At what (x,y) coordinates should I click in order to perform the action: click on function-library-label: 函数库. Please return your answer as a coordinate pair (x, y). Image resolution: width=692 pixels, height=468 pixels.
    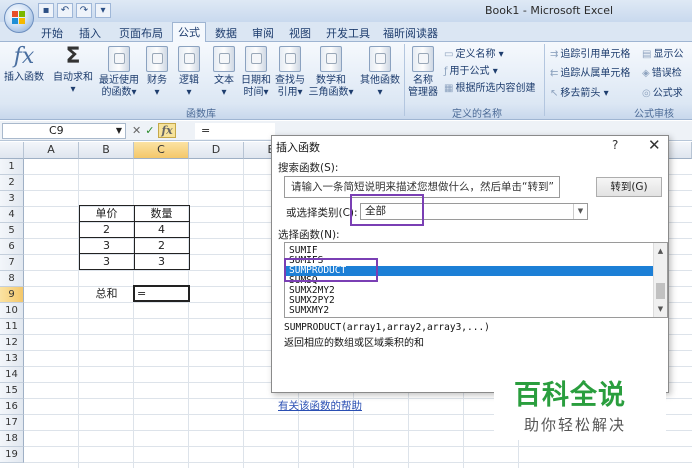
    Looking at the image, I should click on (201, 114).